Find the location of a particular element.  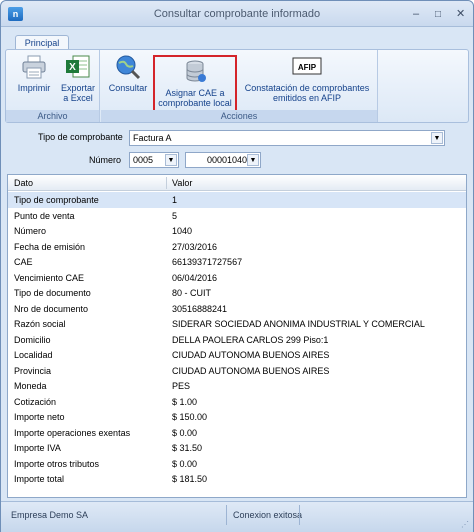

cell-valor: $ 1.00 is located at coordinates (185, 401).